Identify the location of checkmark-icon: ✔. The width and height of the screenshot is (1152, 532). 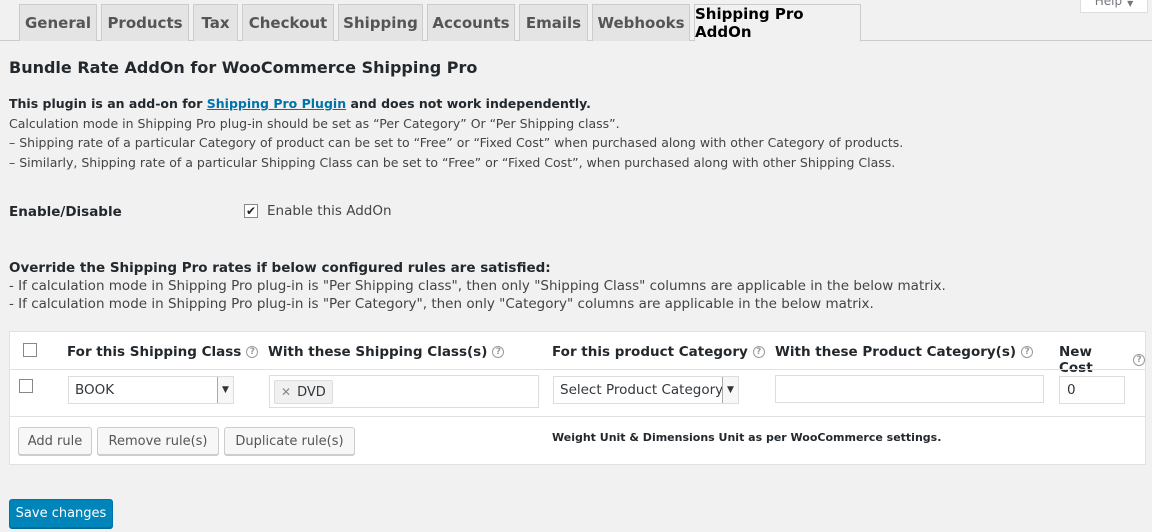
(251, 211).